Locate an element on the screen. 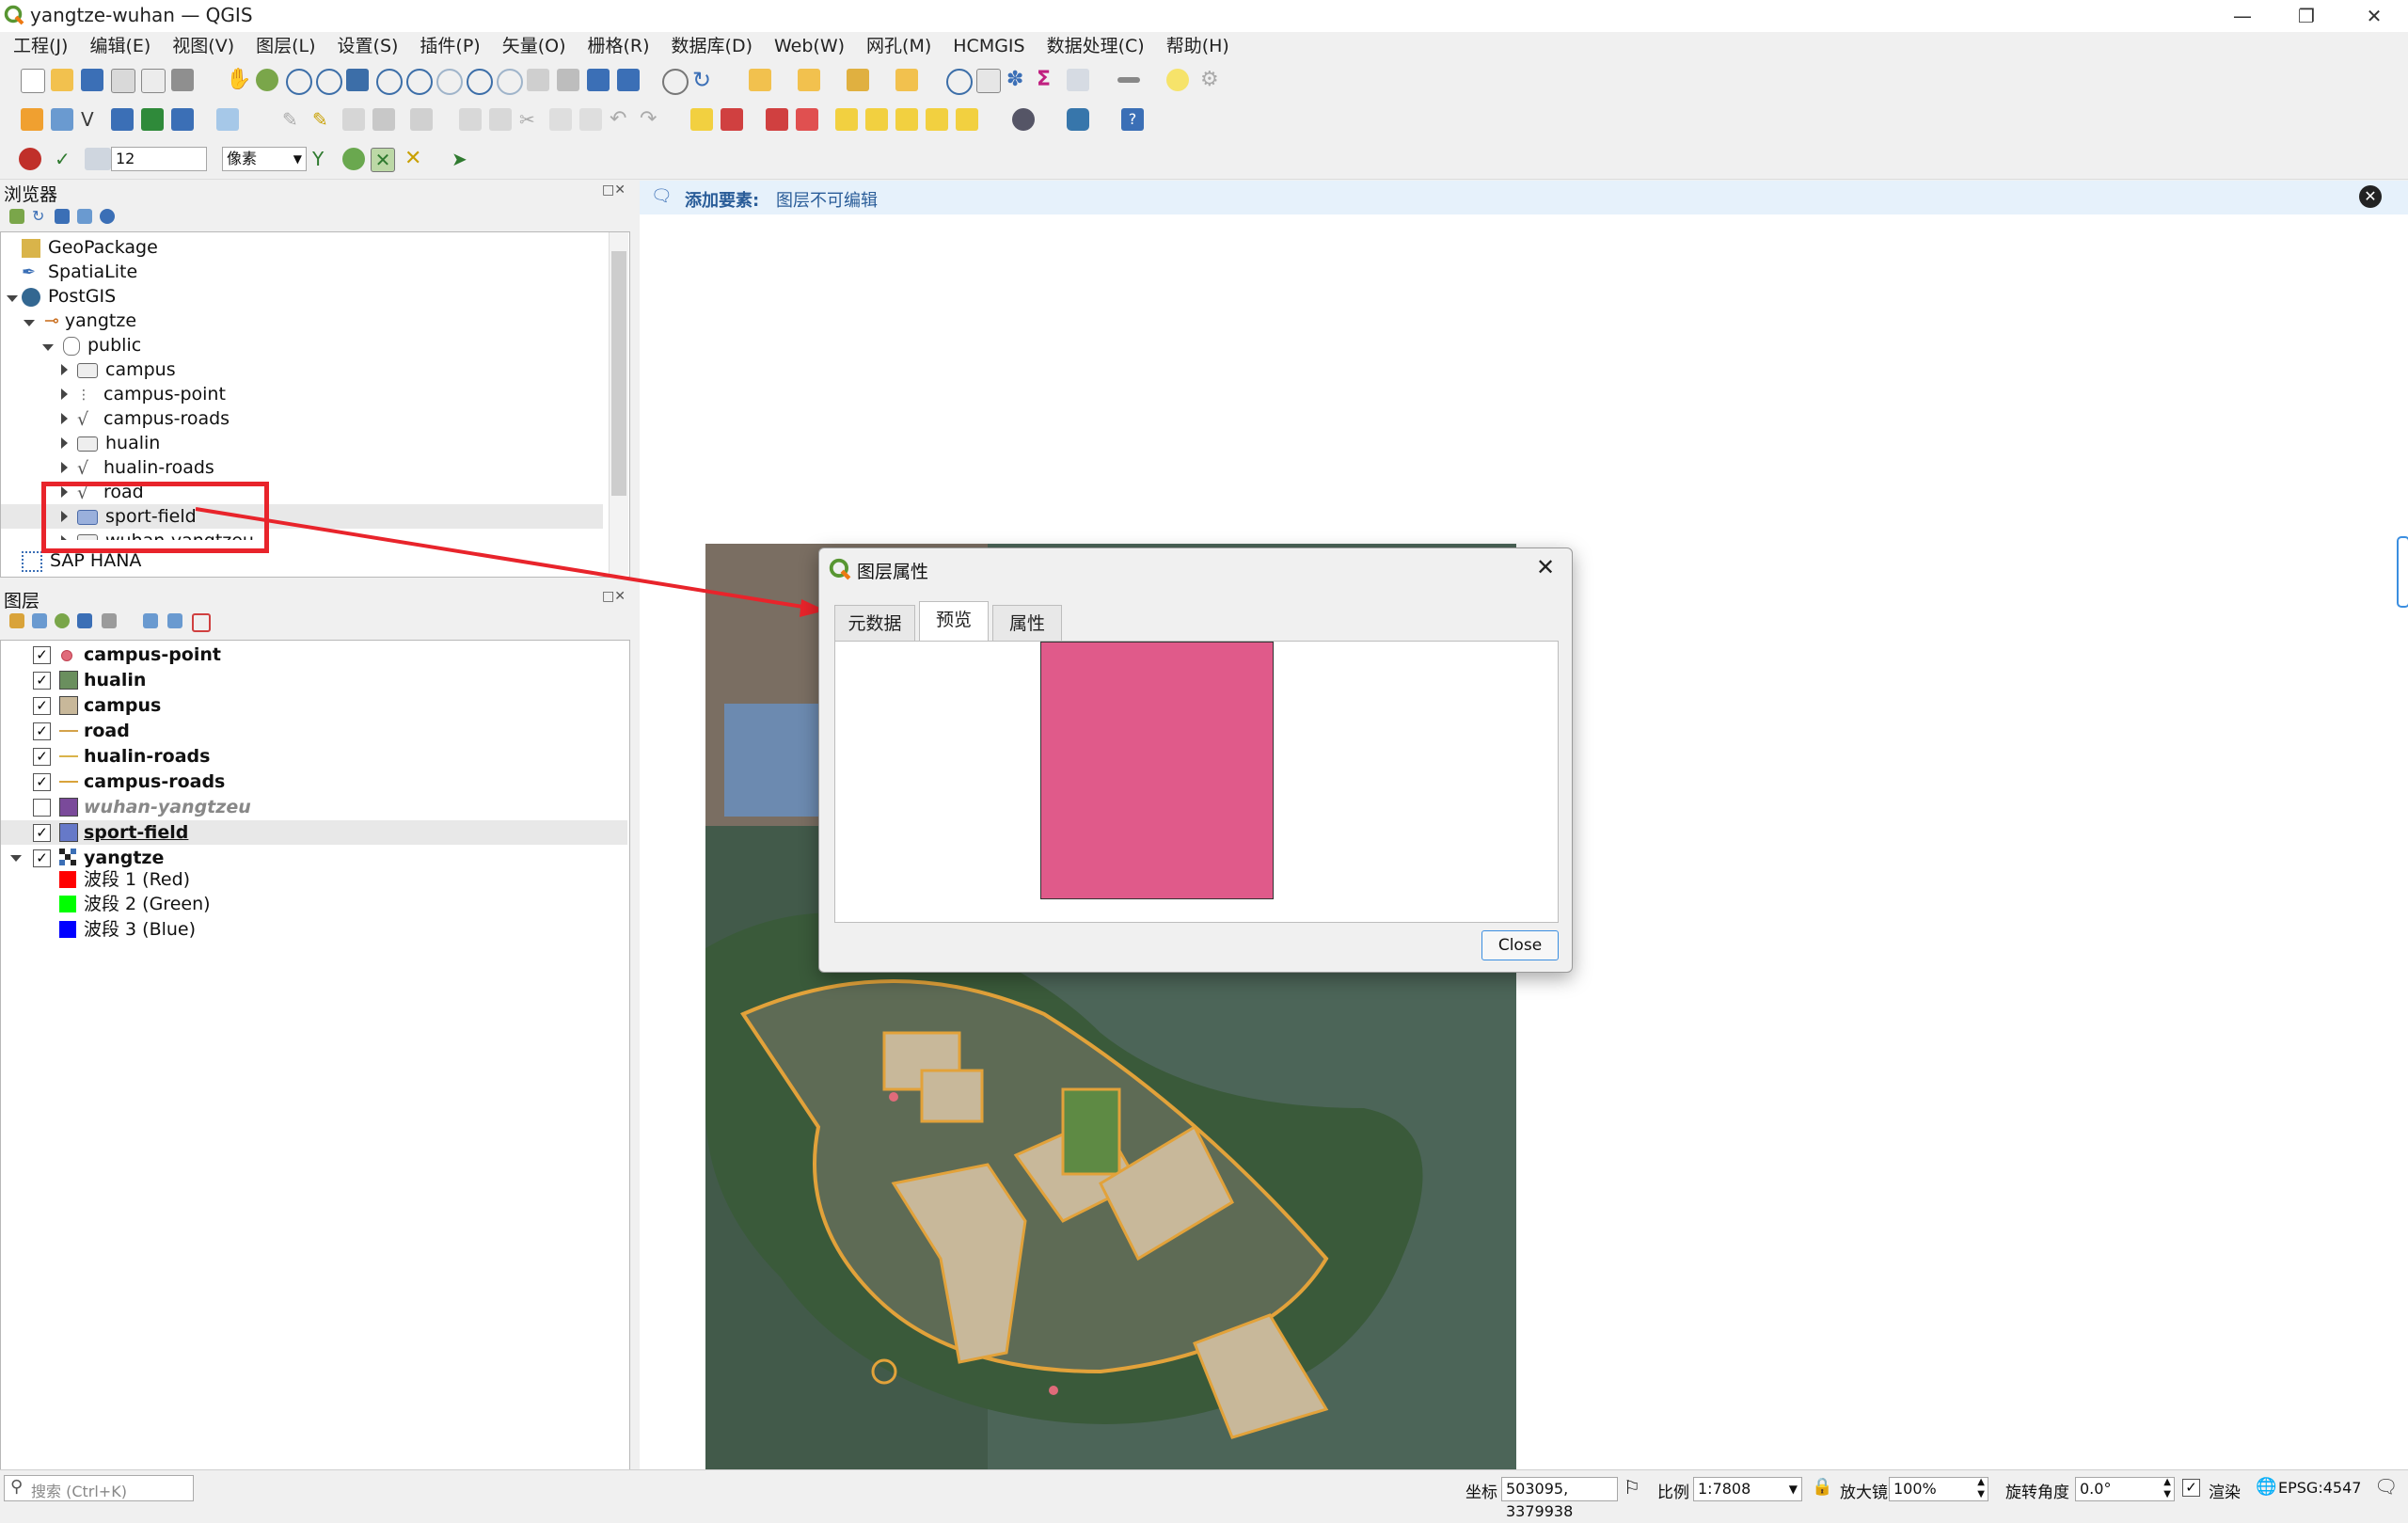  modify-attributes-icon is located at coordinates (471, 119).